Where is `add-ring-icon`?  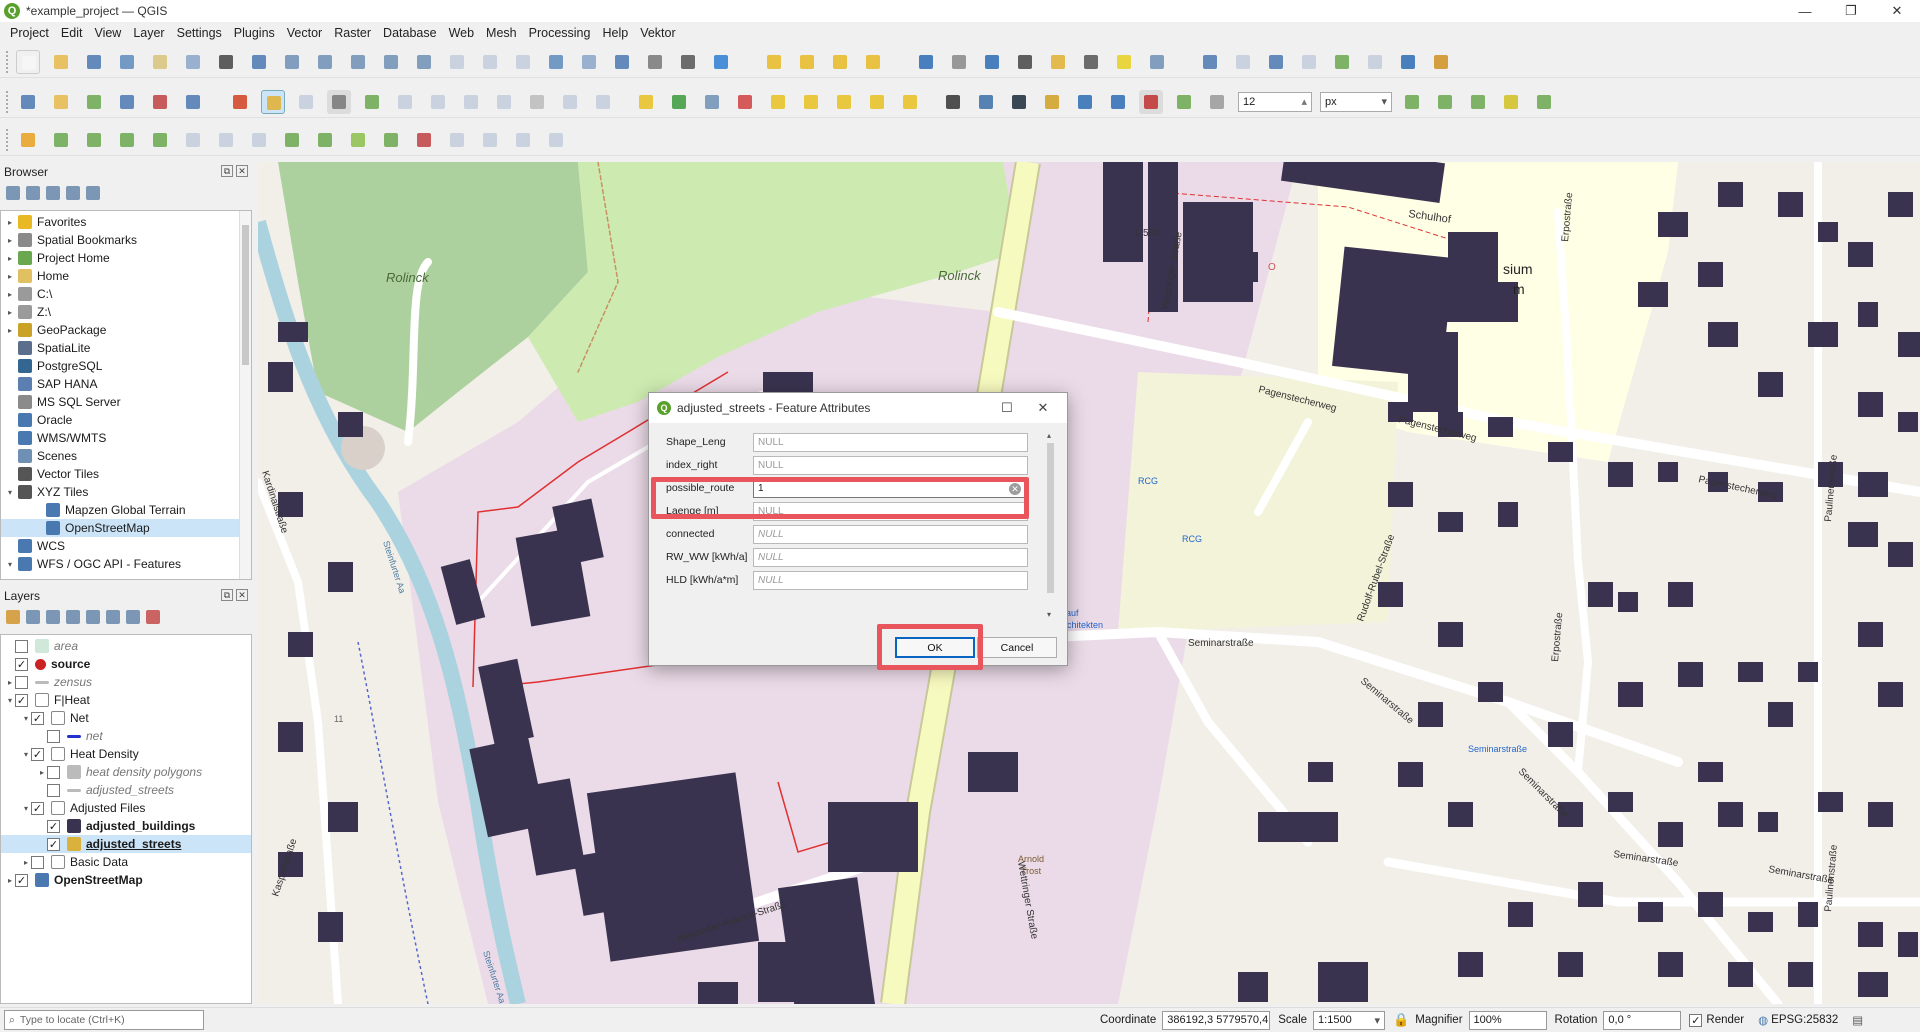 add-ring-icon is located at coordinates (61, 140).